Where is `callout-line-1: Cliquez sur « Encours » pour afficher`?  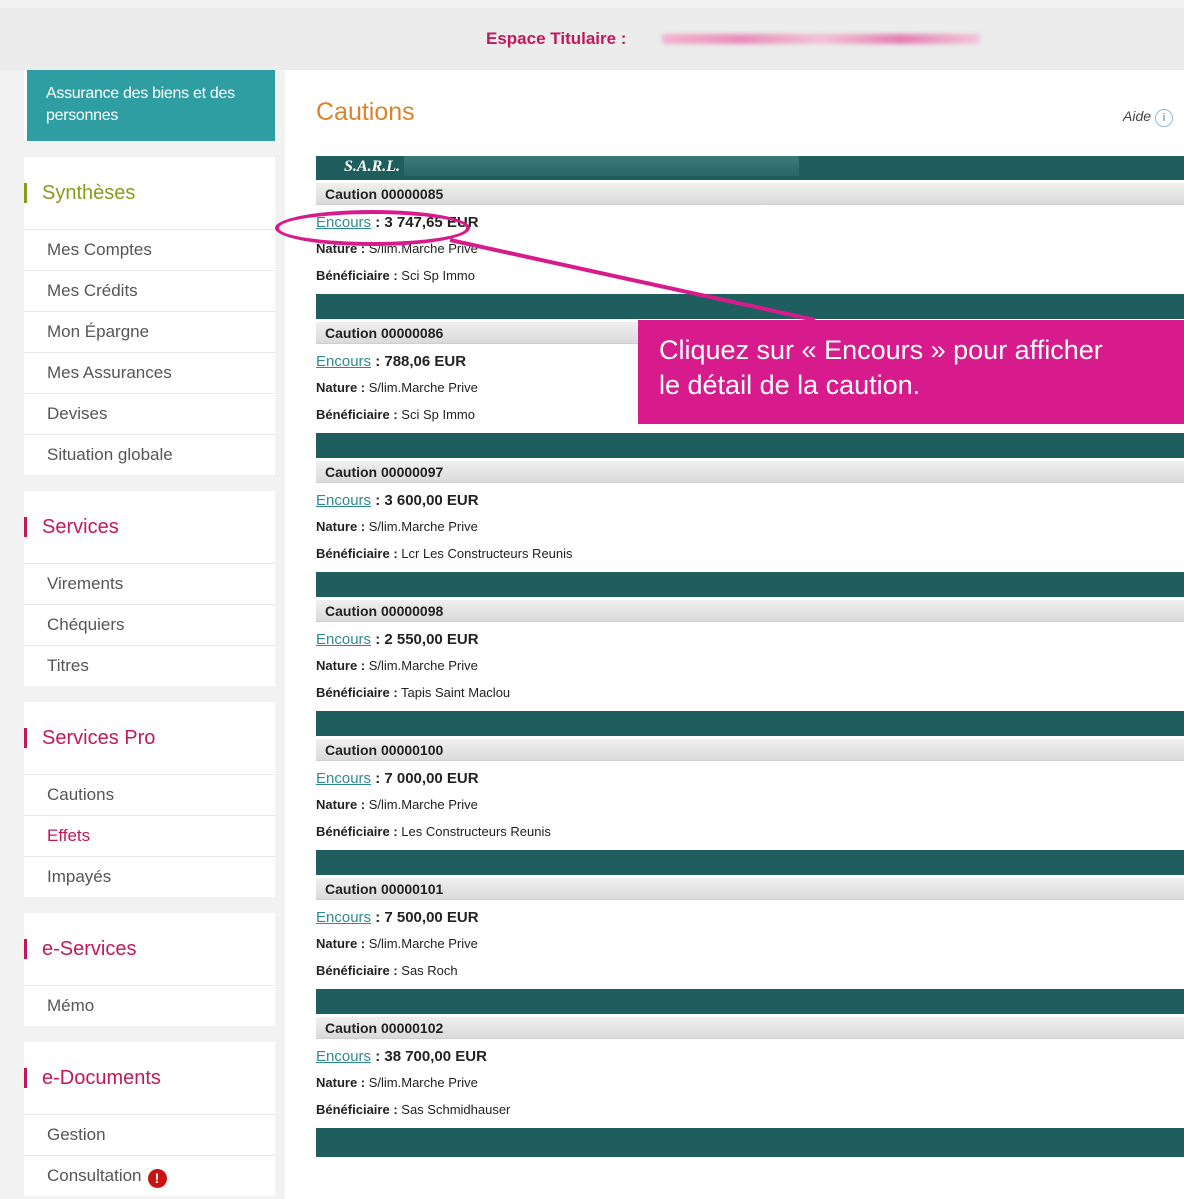
callout-line-1: Cliquez sur « Encours » pour afficher is located at coordinates (881, 350).